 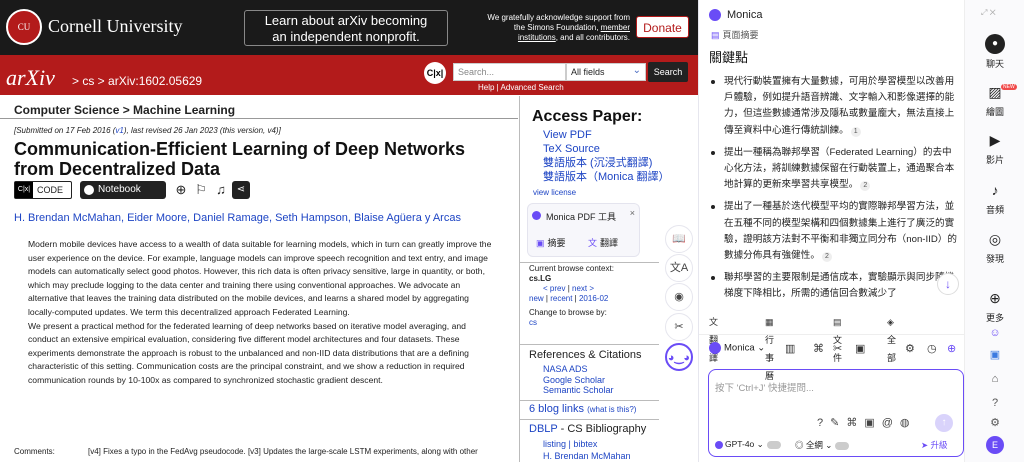 What do you see at coordinates (615, 27) in the screenshot?
I see `ack-member-link: member` at bounding box center [615, 27].